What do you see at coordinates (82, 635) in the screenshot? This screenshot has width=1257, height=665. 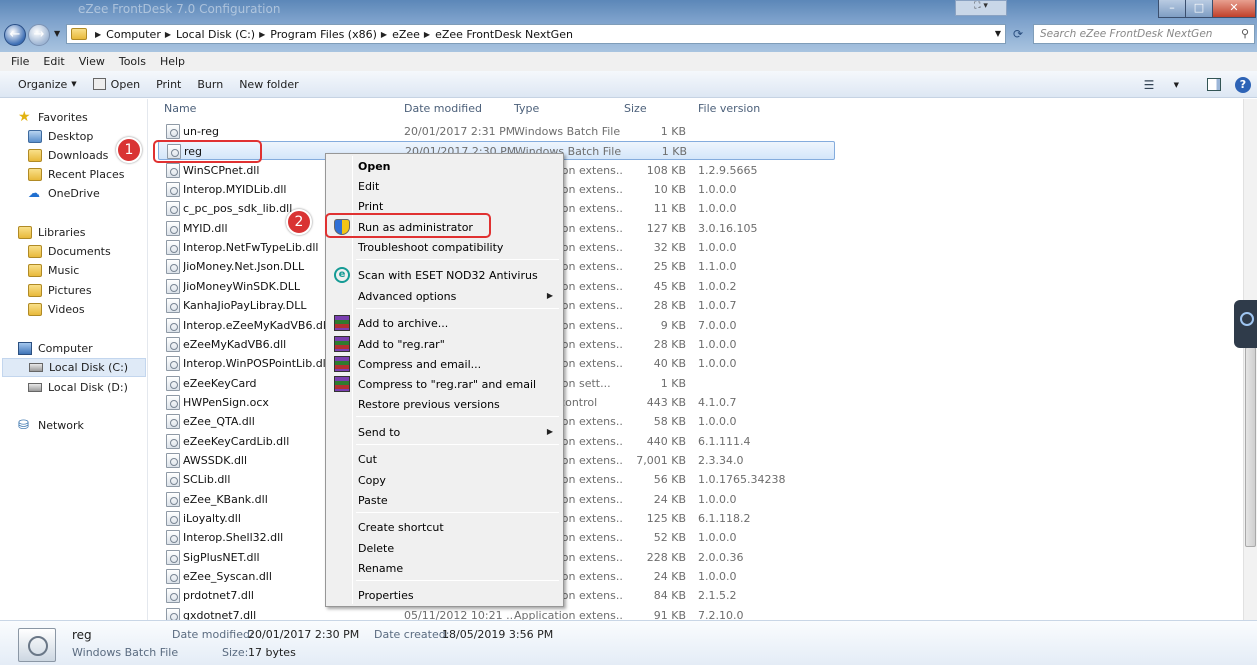 I see `details-file-name: reg` at bounding box center [82, 635].